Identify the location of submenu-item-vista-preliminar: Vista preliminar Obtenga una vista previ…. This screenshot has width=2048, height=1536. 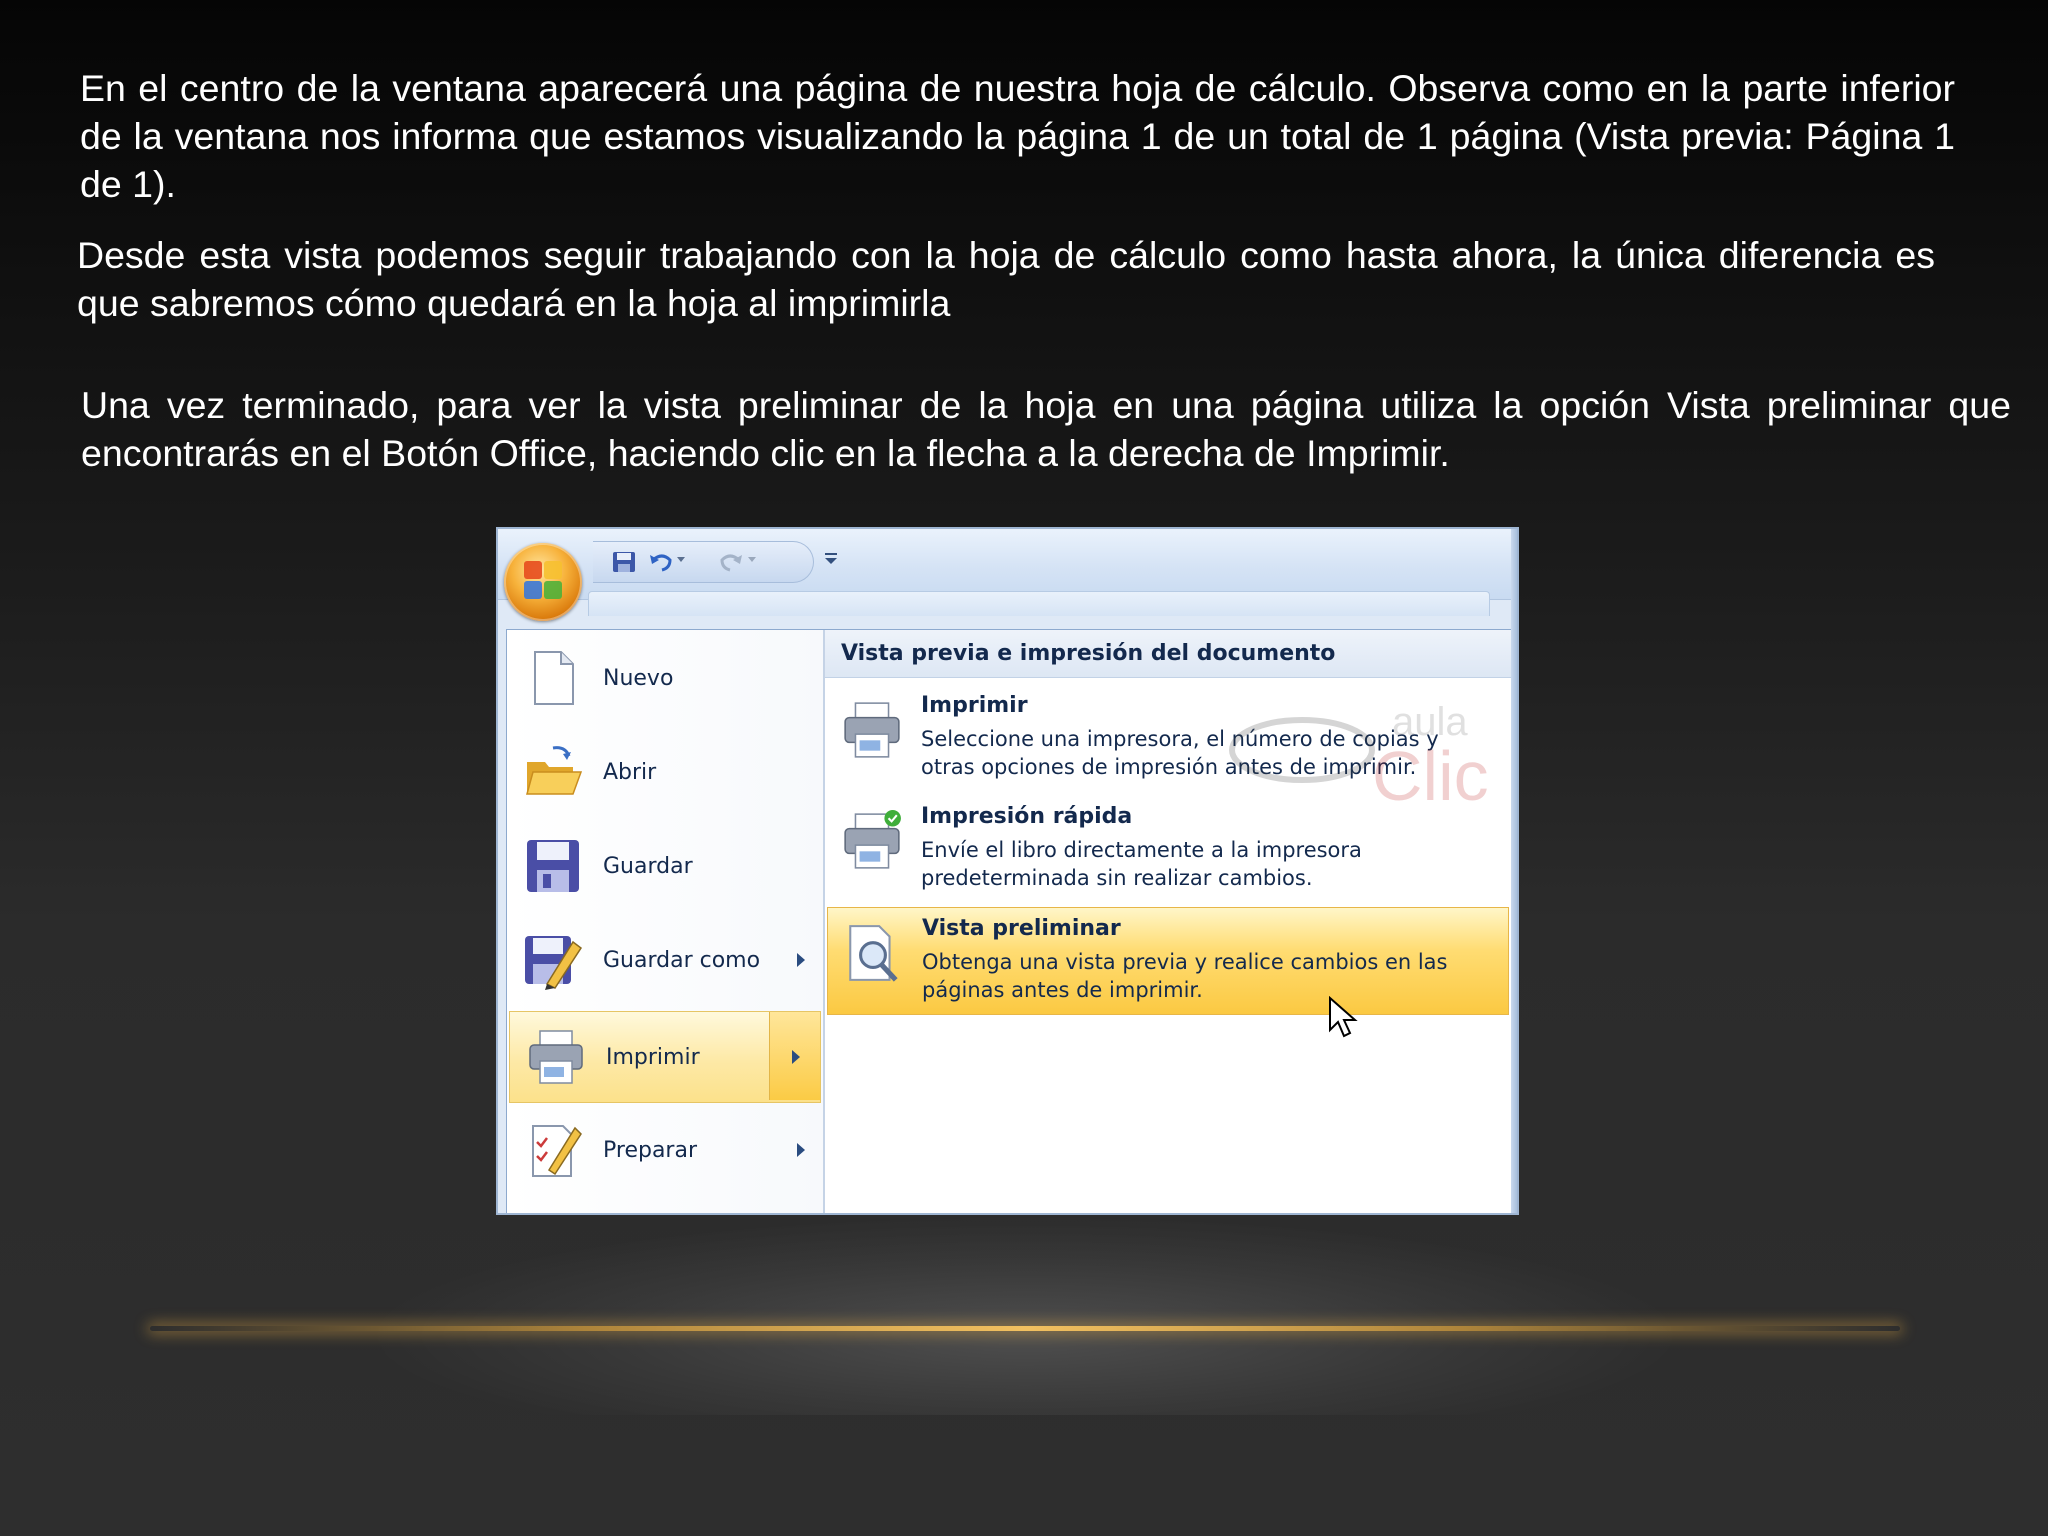
(1168, 961).